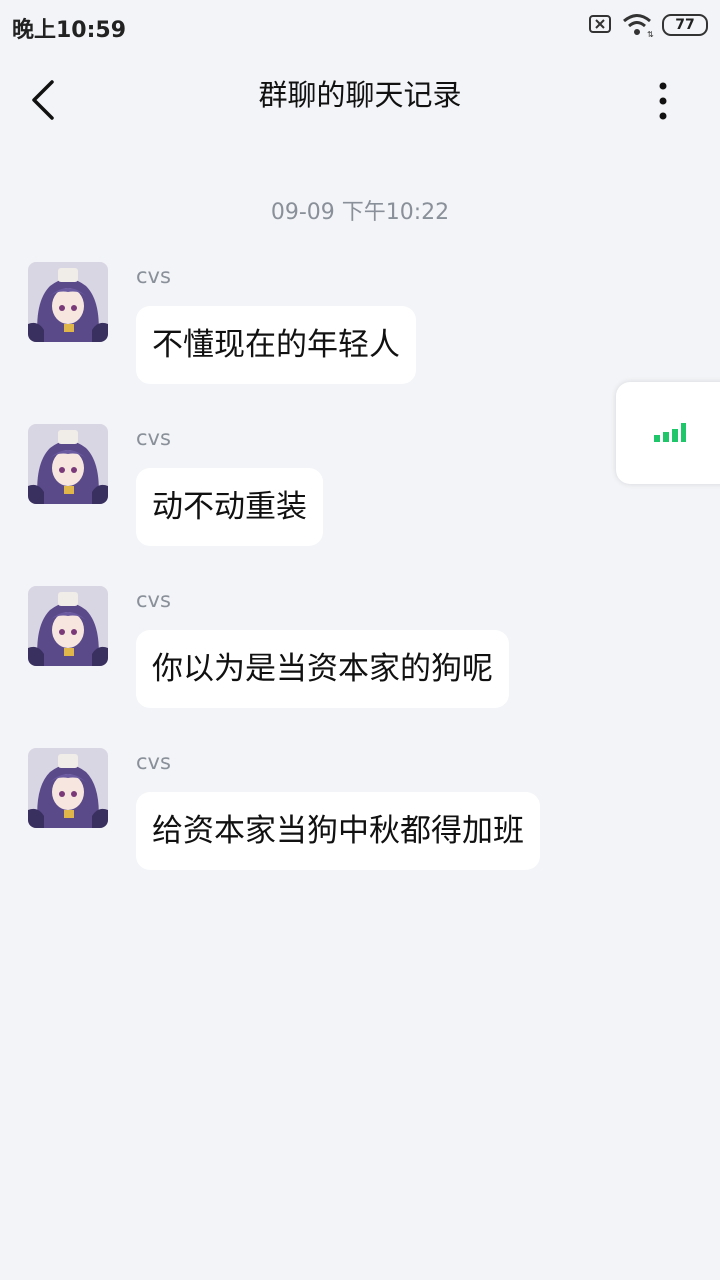 The image size is (720, 1280). What do you see at coordinates (338, 831) in the screenshot?
I see `message-bubble: 给资本家当狗中秋都得加班` at bounding box center [338, 831].